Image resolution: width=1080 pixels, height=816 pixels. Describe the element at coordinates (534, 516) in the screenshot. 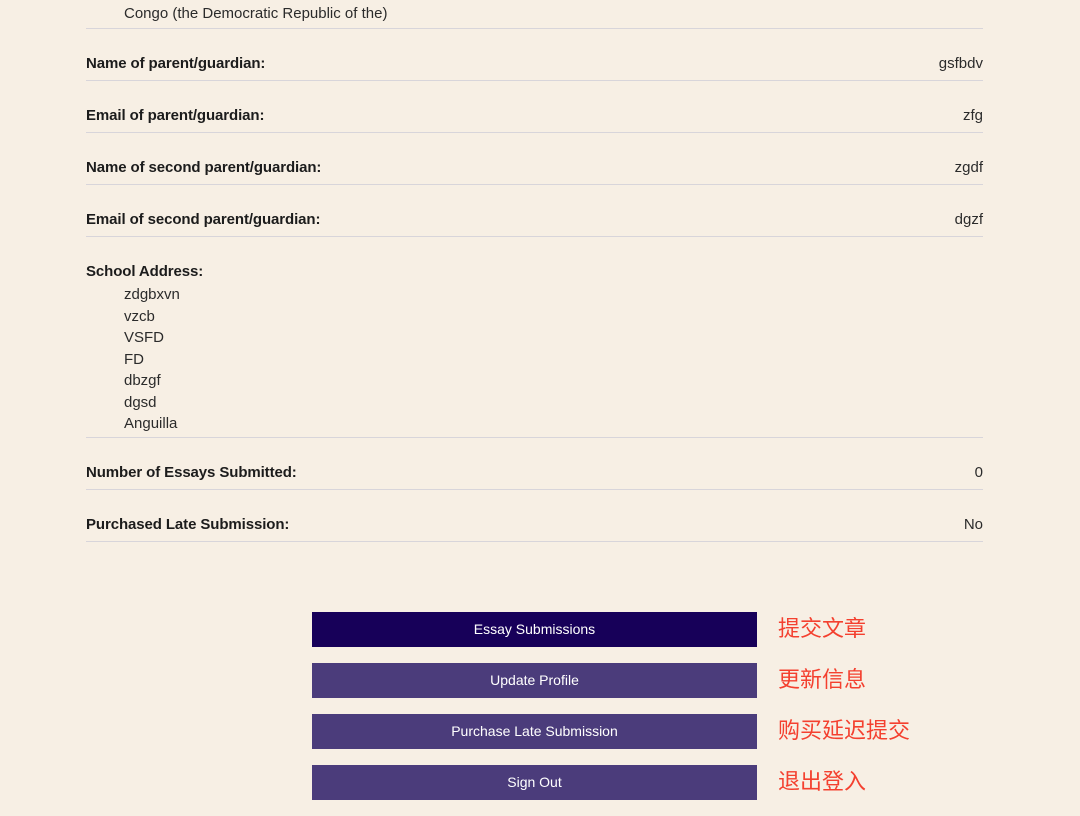

I see `profile-row-late-submission: Purchased Late Submission: No` at that location.